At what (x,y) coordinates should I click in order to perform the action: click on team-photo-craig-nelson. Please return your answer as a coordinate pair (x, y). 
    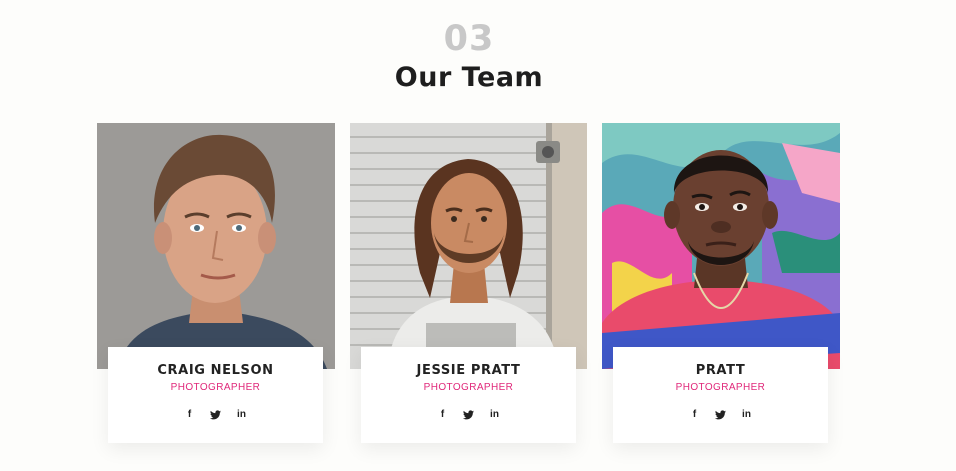
    Looking at the image, I should click on (216, 246).